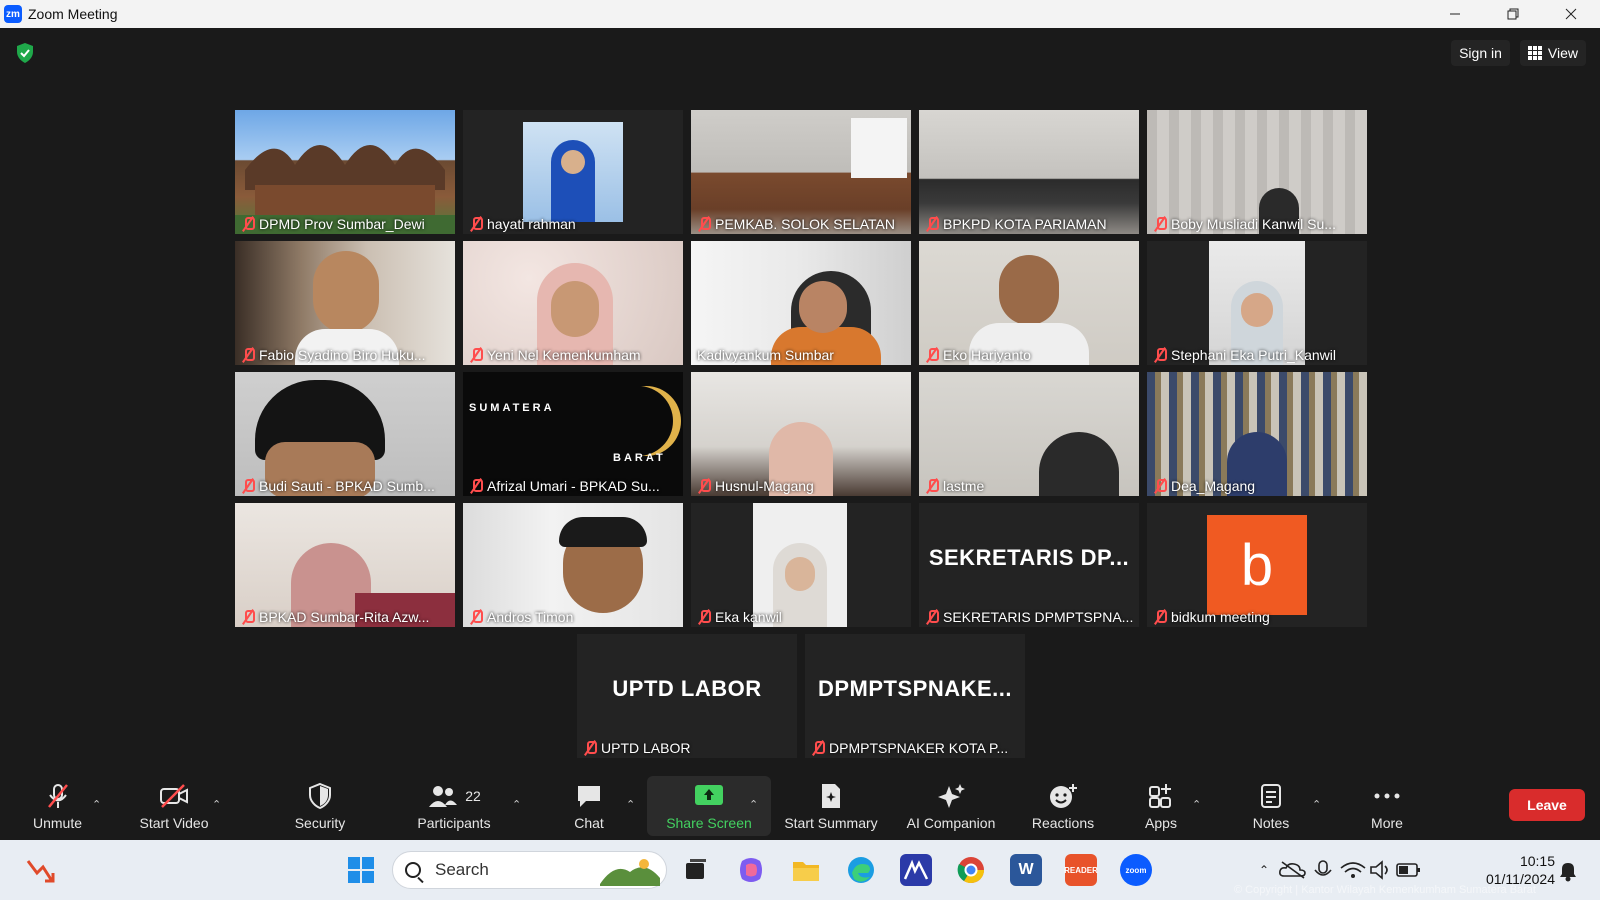 The height and width of the screenshot is (900, 1600). I want to click on apps-icon, so click(1160, 796).